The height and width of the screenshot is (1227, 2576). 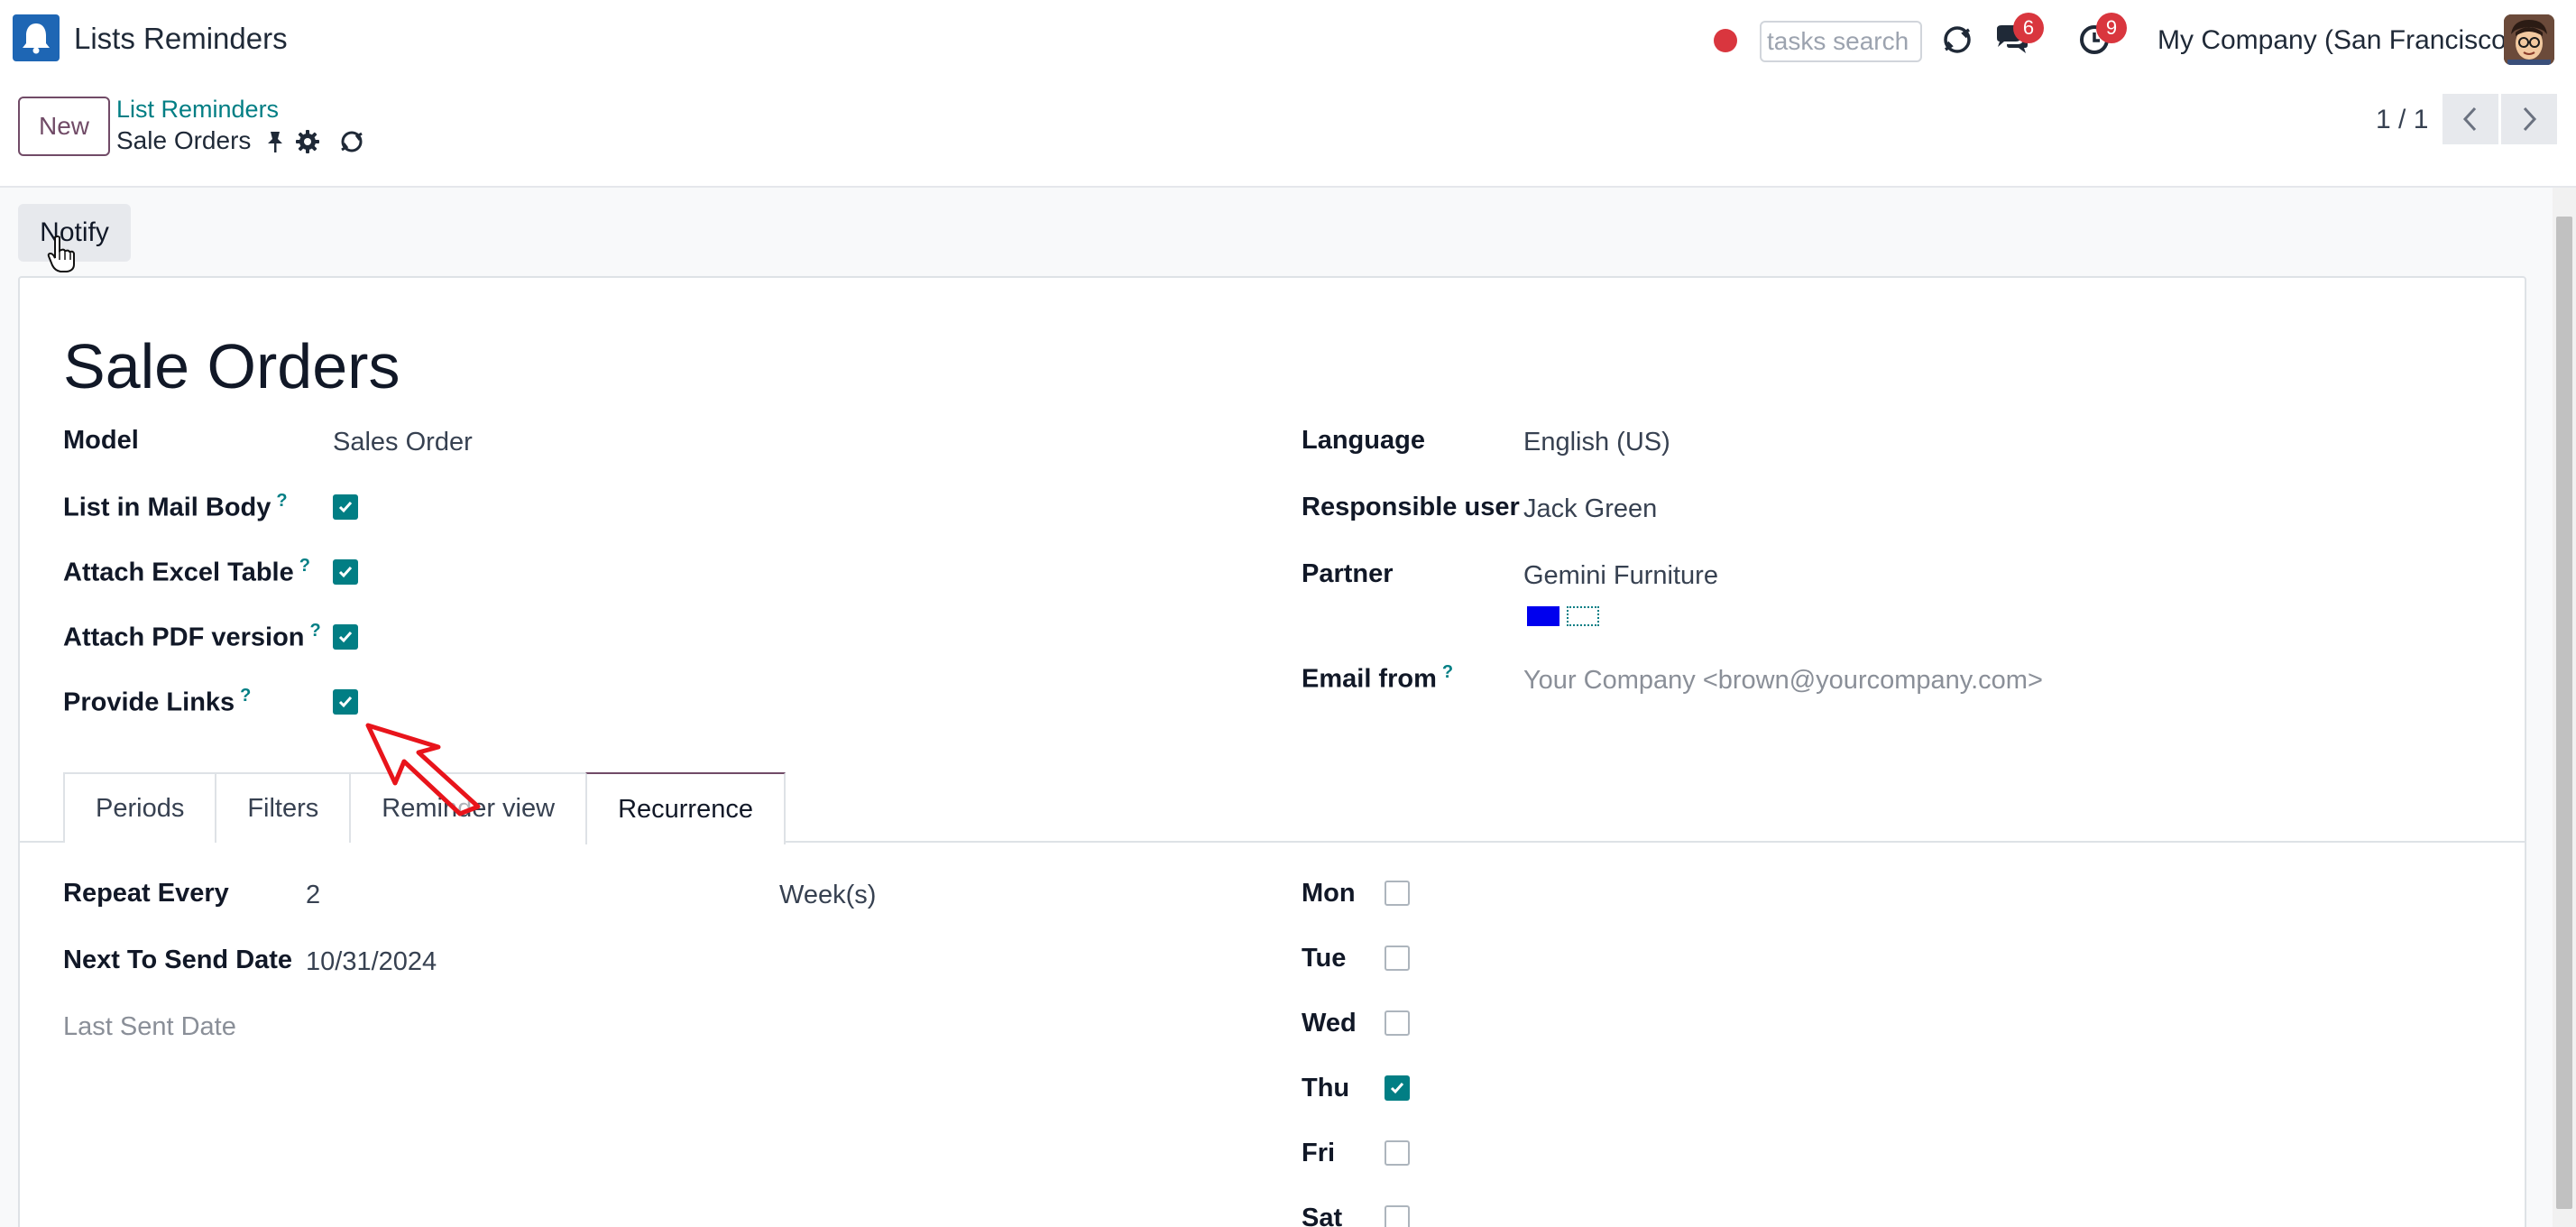 What do you see at coordinates (2028, 28) in the screenshot?
I see `messages-badge: 6` at bounding box center [2028, 28].